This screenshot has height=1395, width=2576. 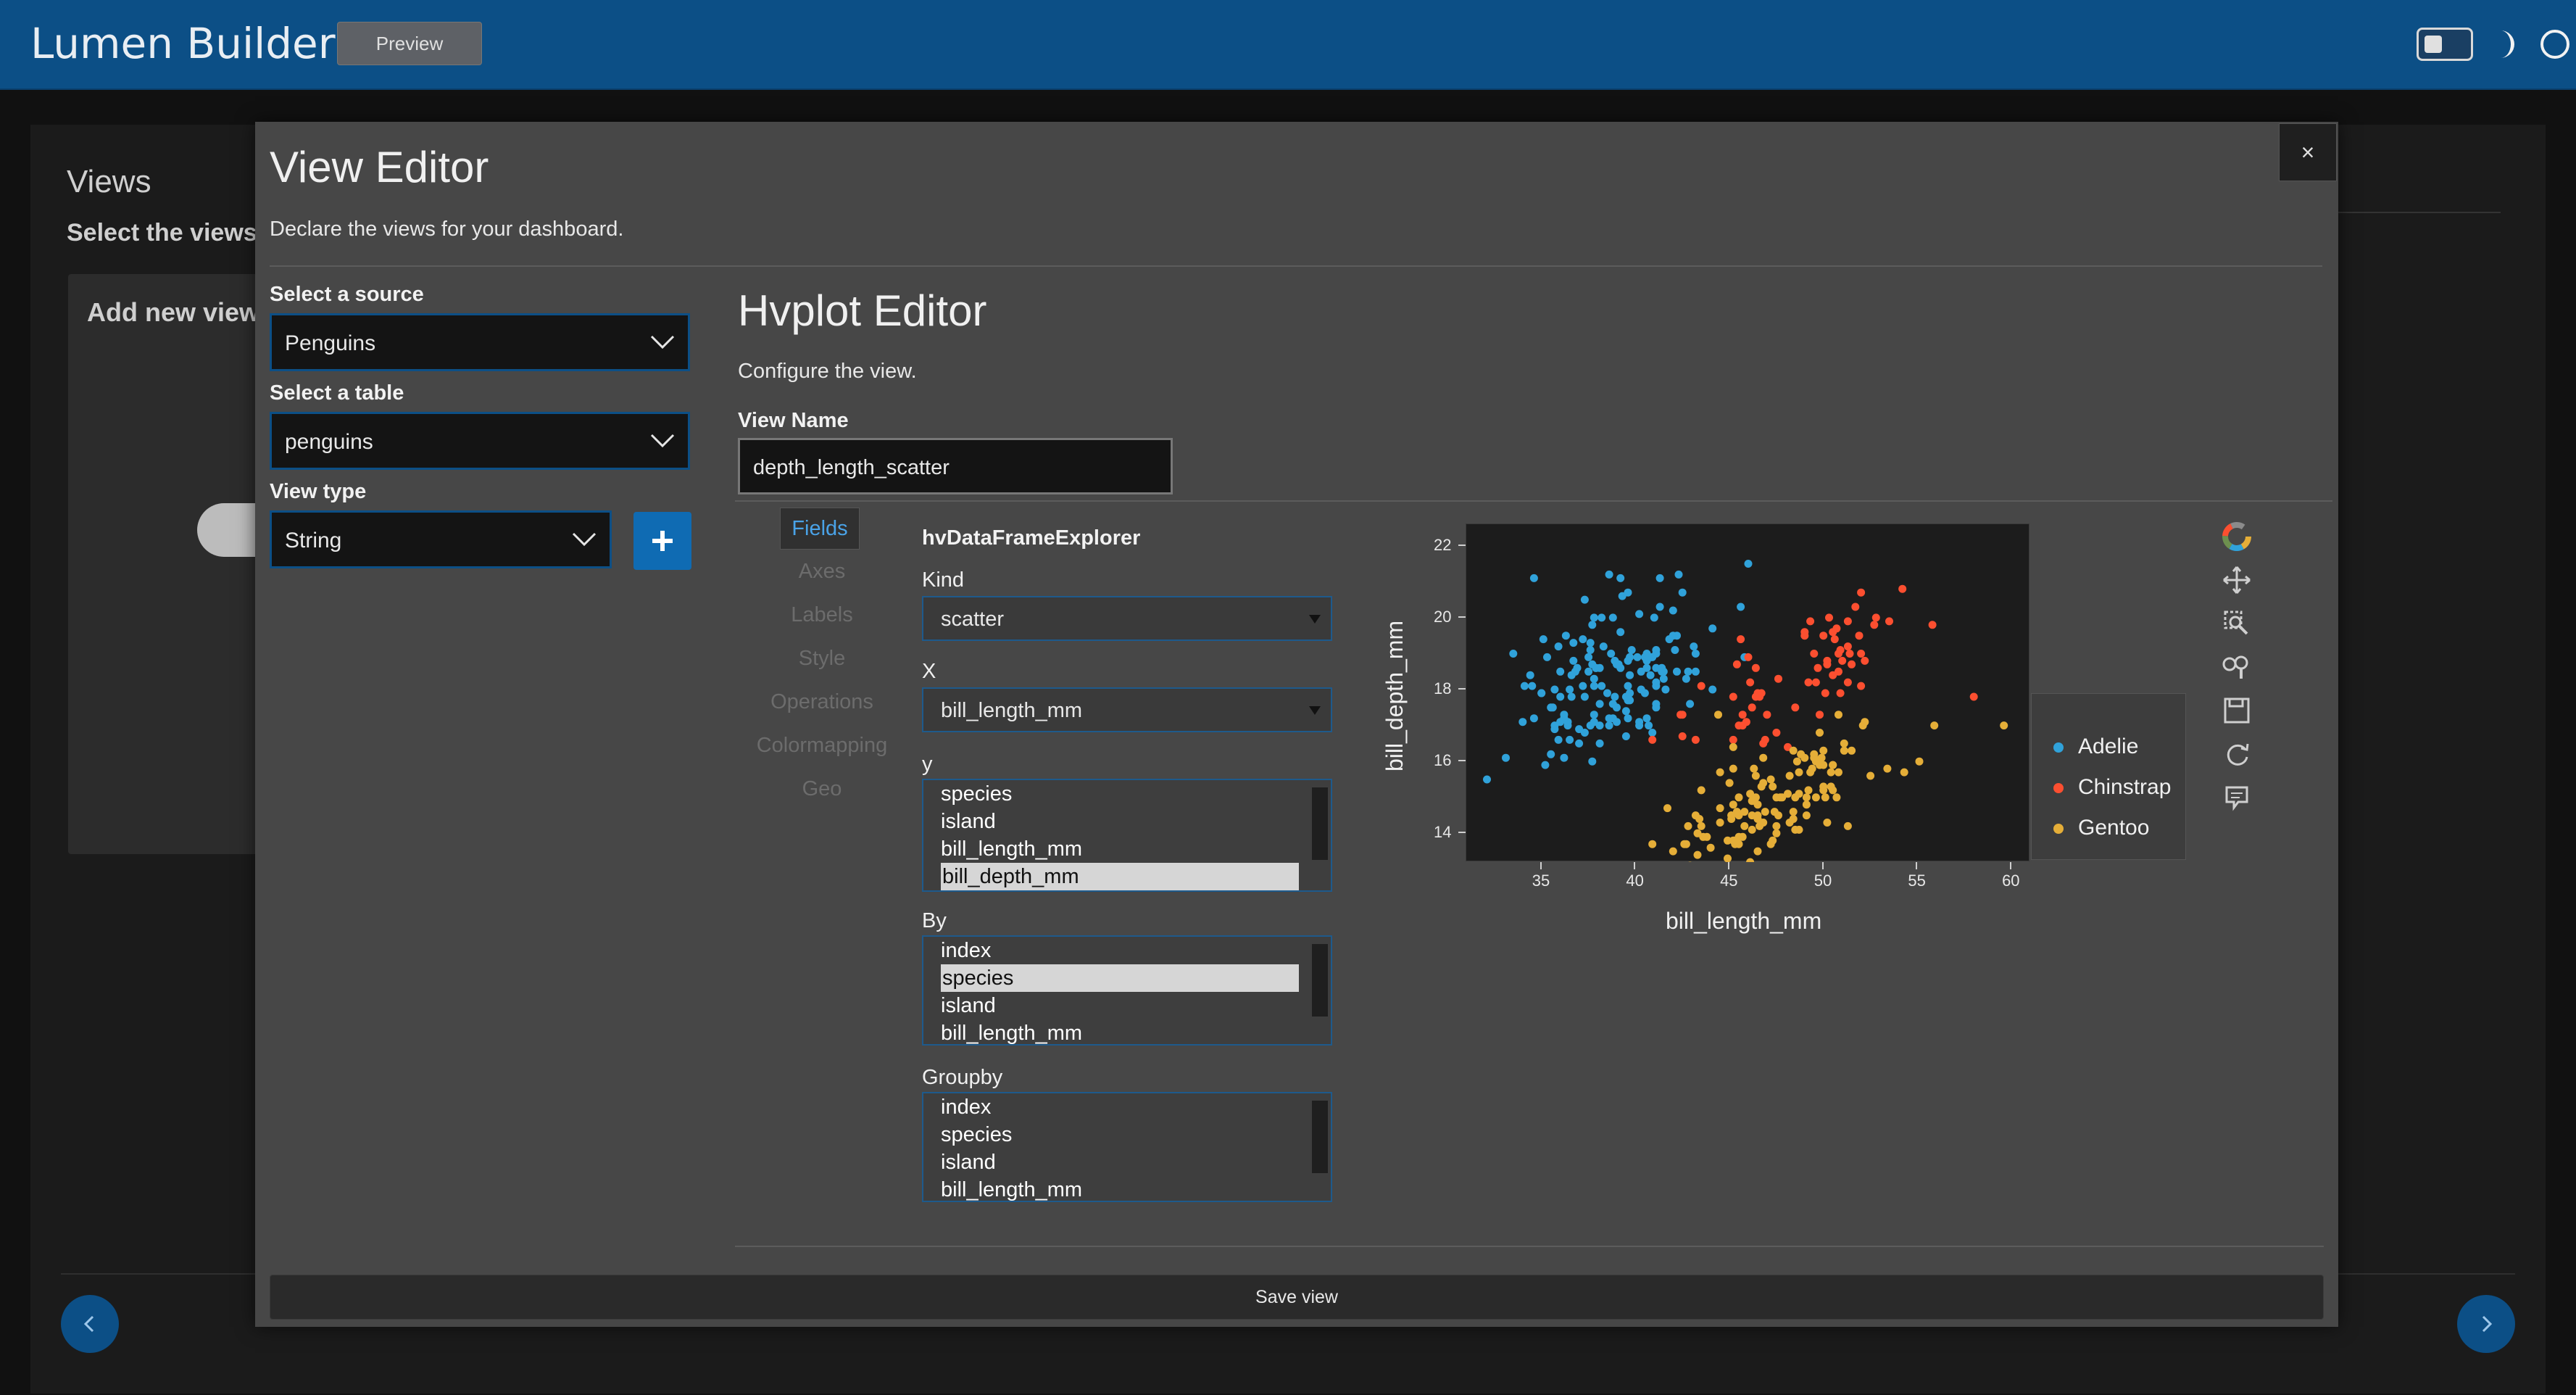 What do you see at coordinates (821, 789) in the screenshot?
I see `tab-geo: Geo` at bounding box center [821, 789].